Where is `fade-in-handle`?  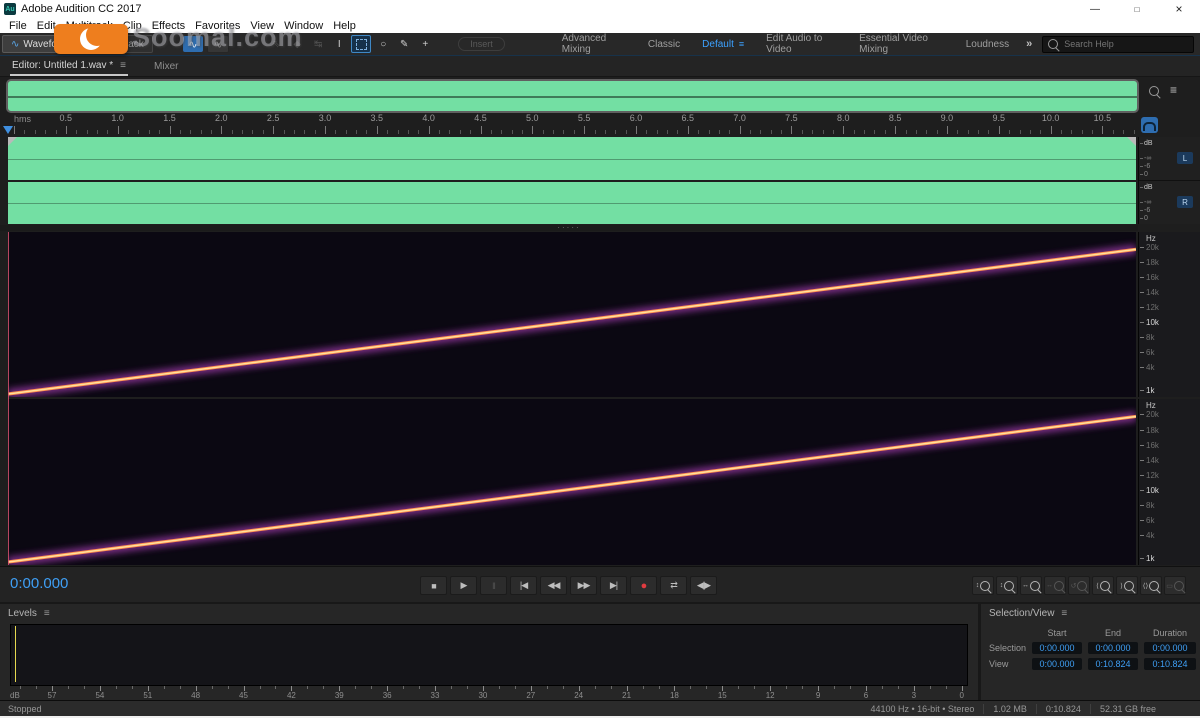 fade-in-handle is located at coordinates (12, 141).